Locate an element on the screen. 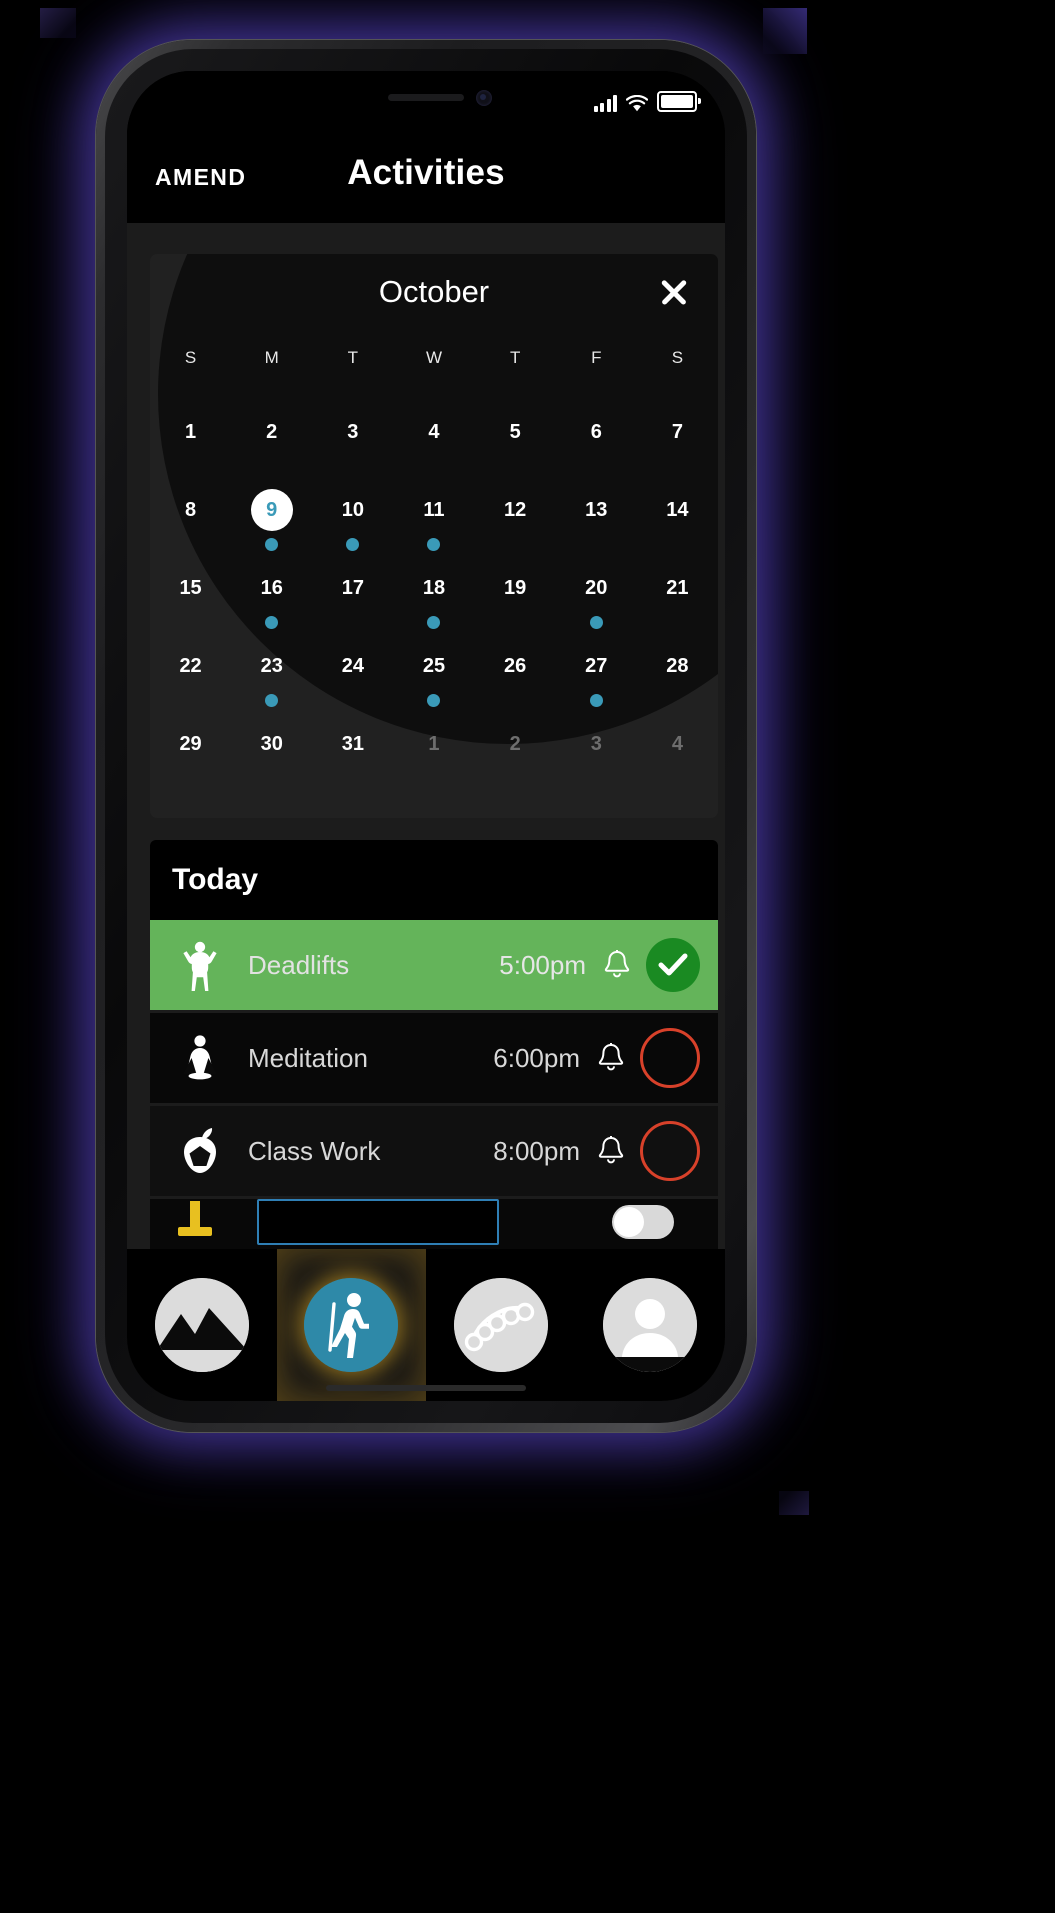 This screenshot has height=1913, width=1055. tab-mountain is located at coordinates (202, 1325).